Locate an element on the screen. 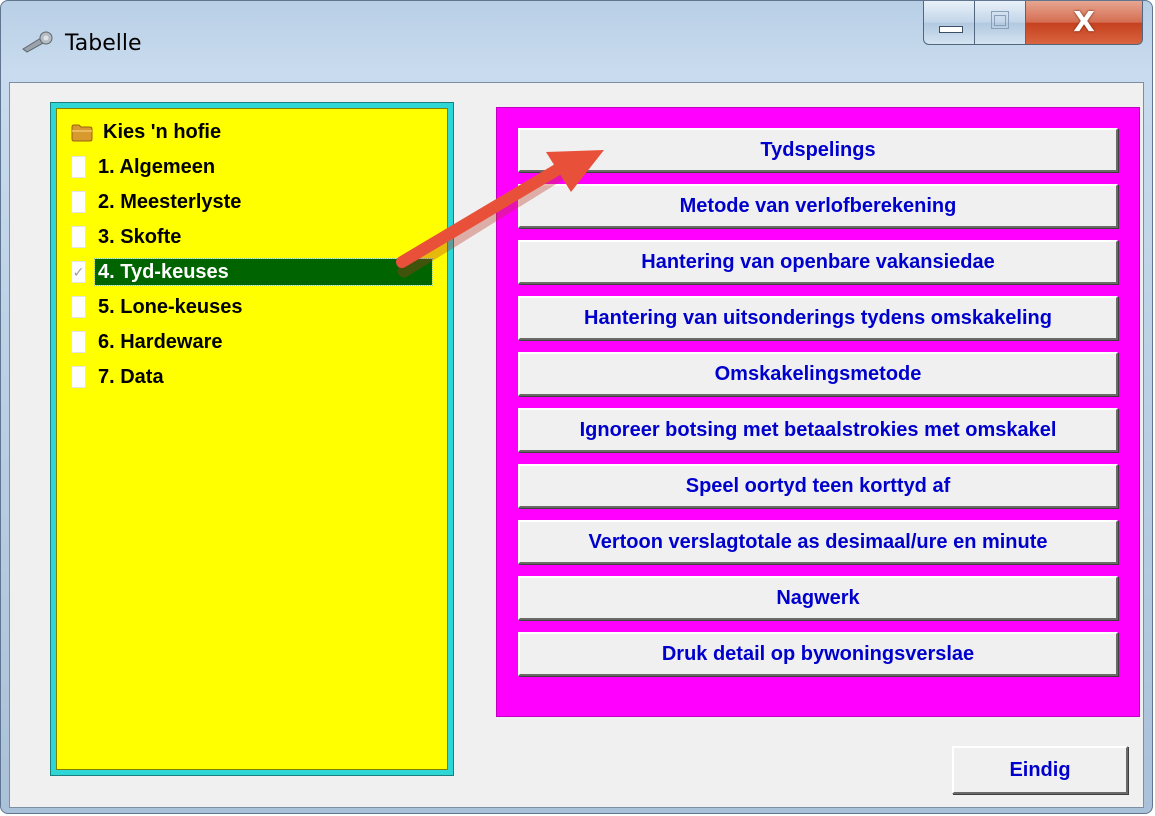 This screenshot has width=1155, height=816. tree-item-label: 6. Hardeware is located at coordinates (160, 342).